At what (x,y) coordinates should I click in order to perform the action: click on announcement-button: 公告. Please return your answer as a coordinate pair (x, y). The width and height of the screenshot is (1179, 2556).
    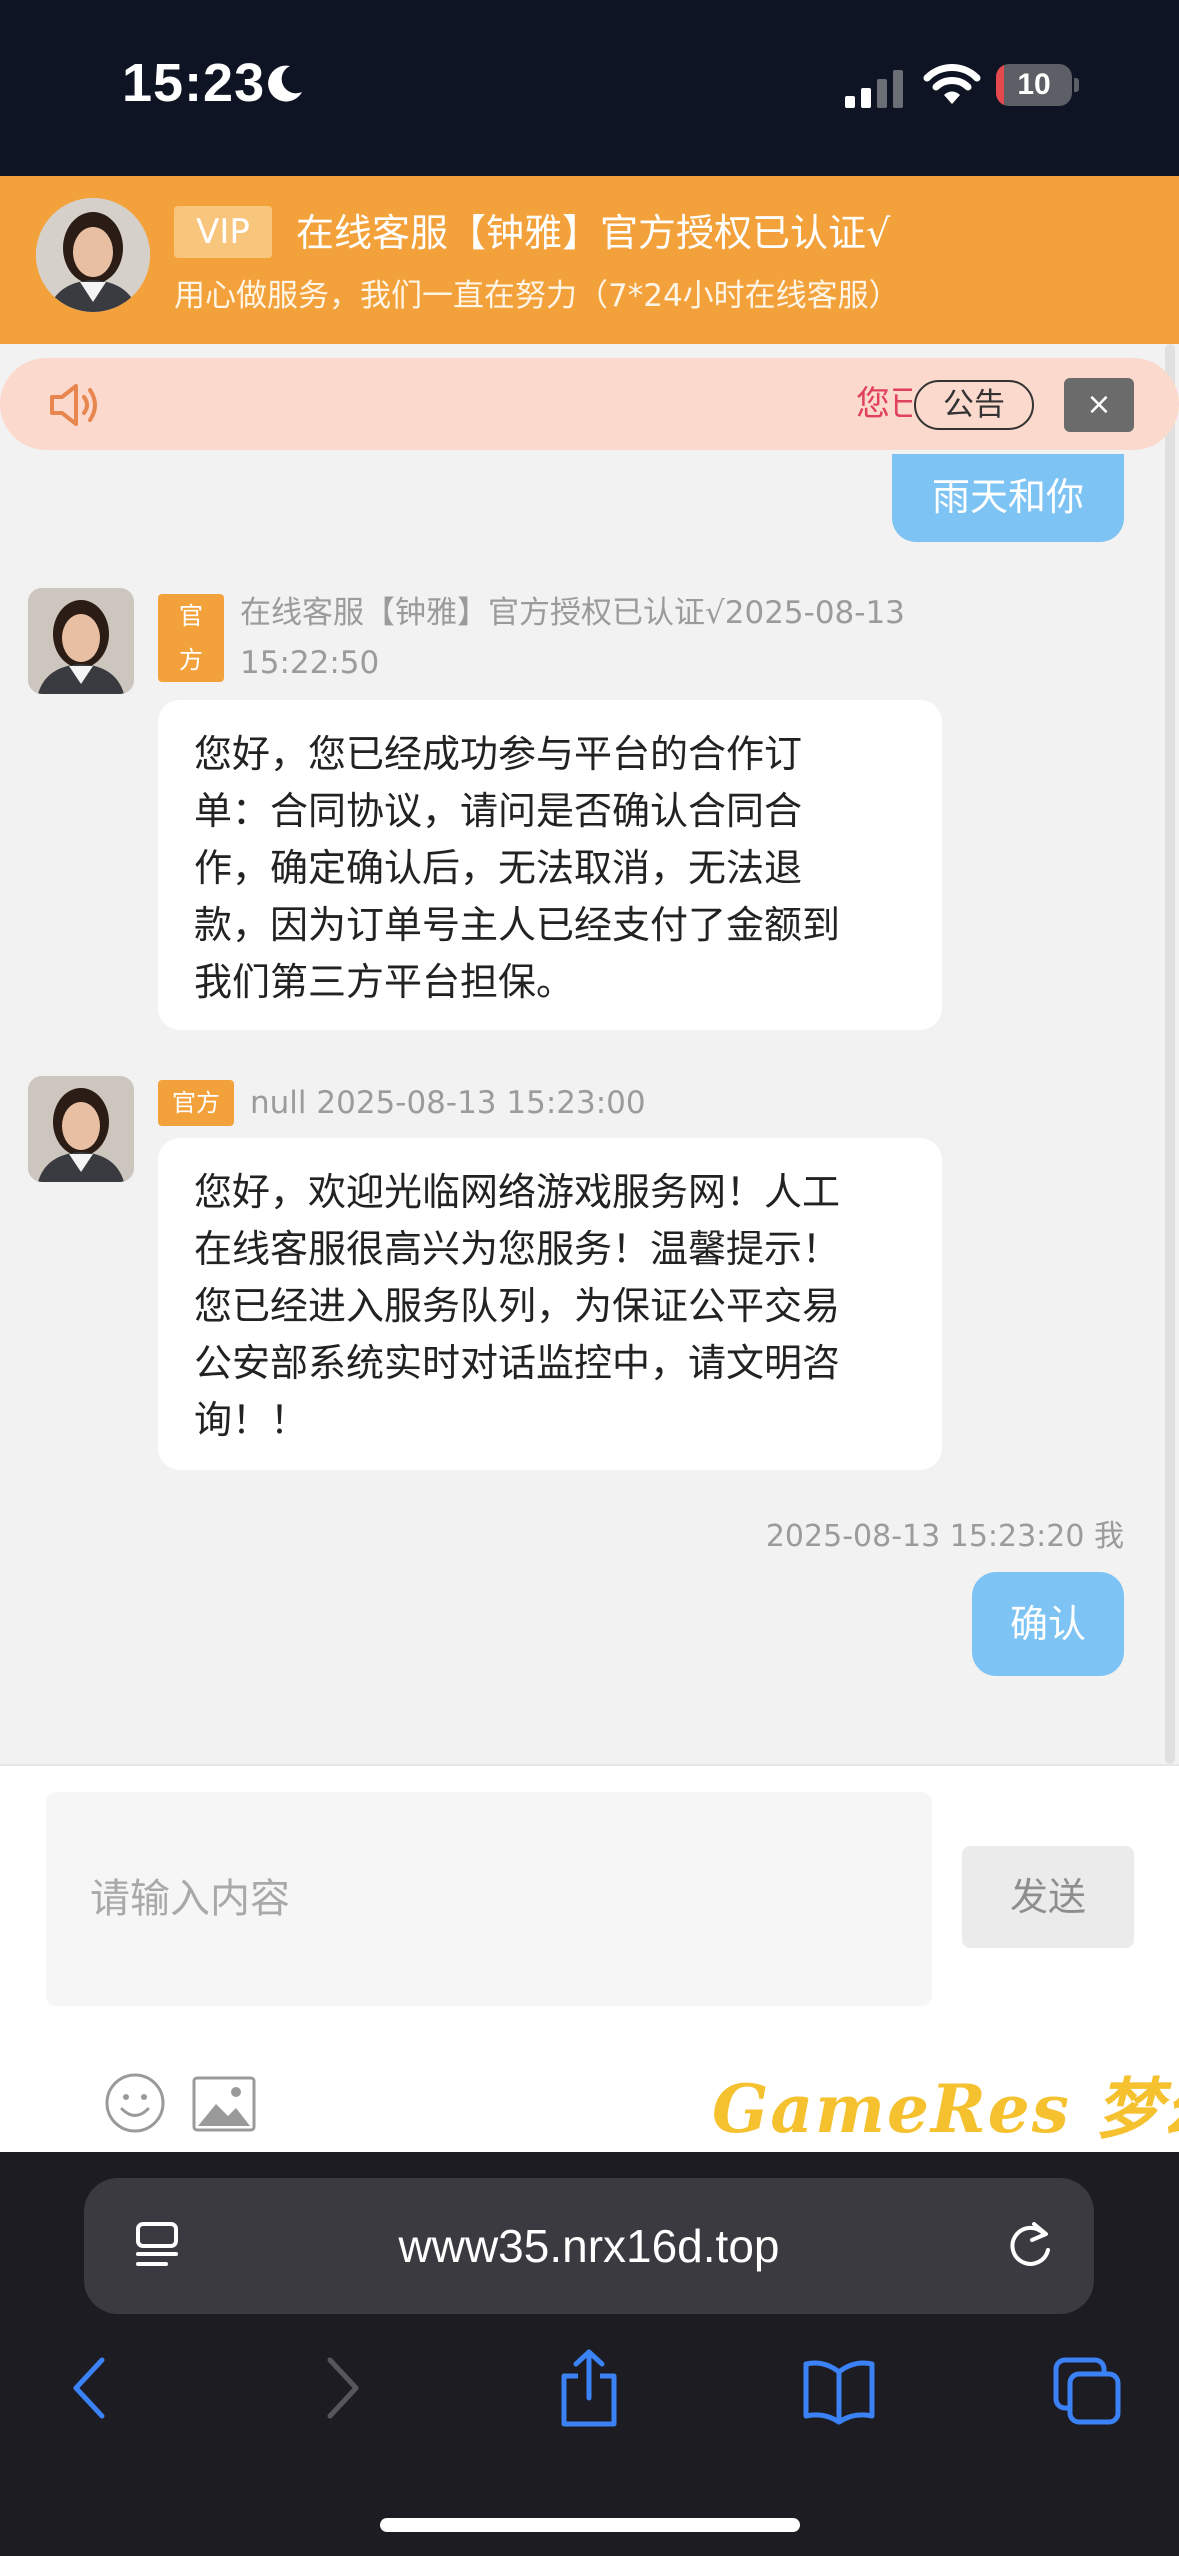
    Looking at the image, I should click on (974, 405).